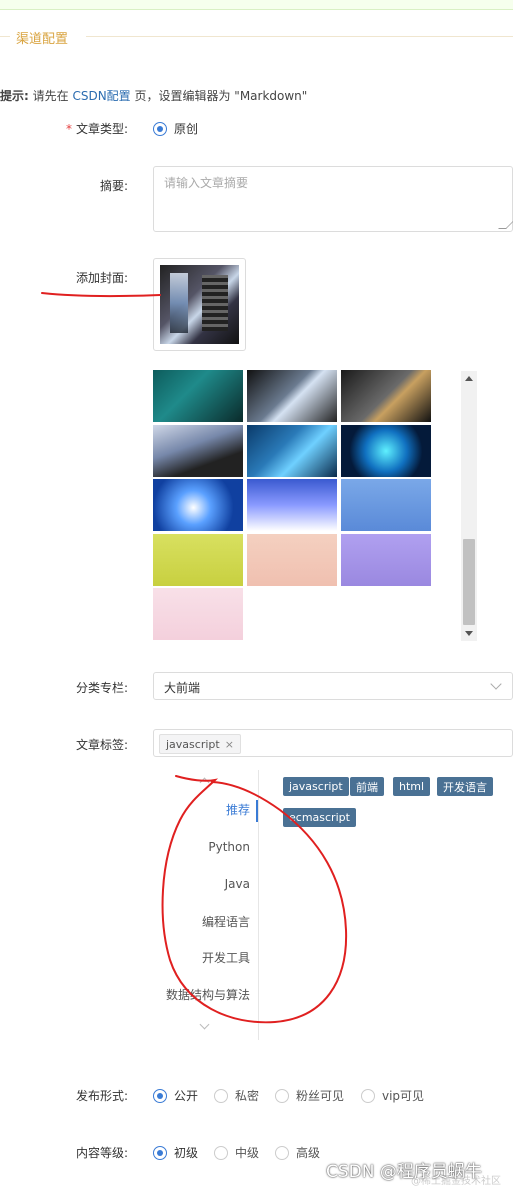  Describe the element at coordinates (469, 633) in the screenshot. I see `scroll-down-icon` at that location.